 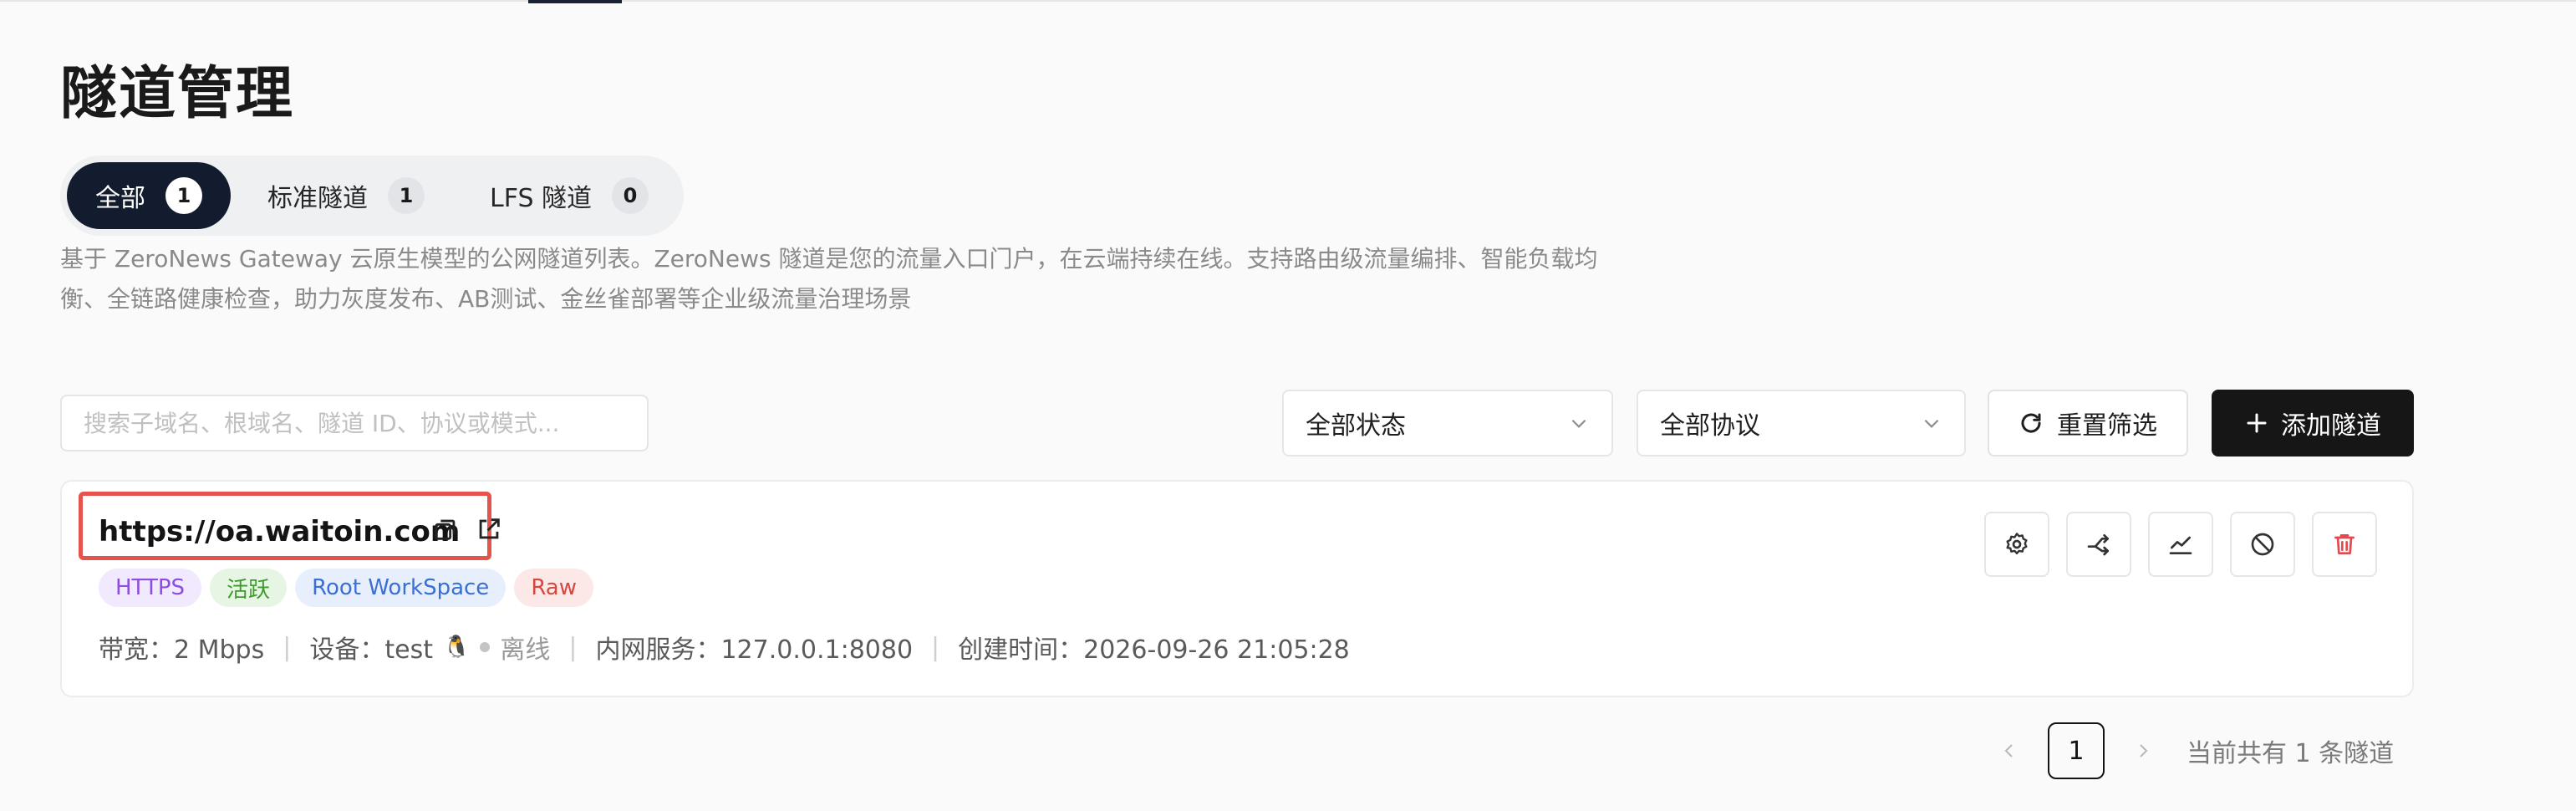 I want to click on routing-button, so click(x=2098, y=544).